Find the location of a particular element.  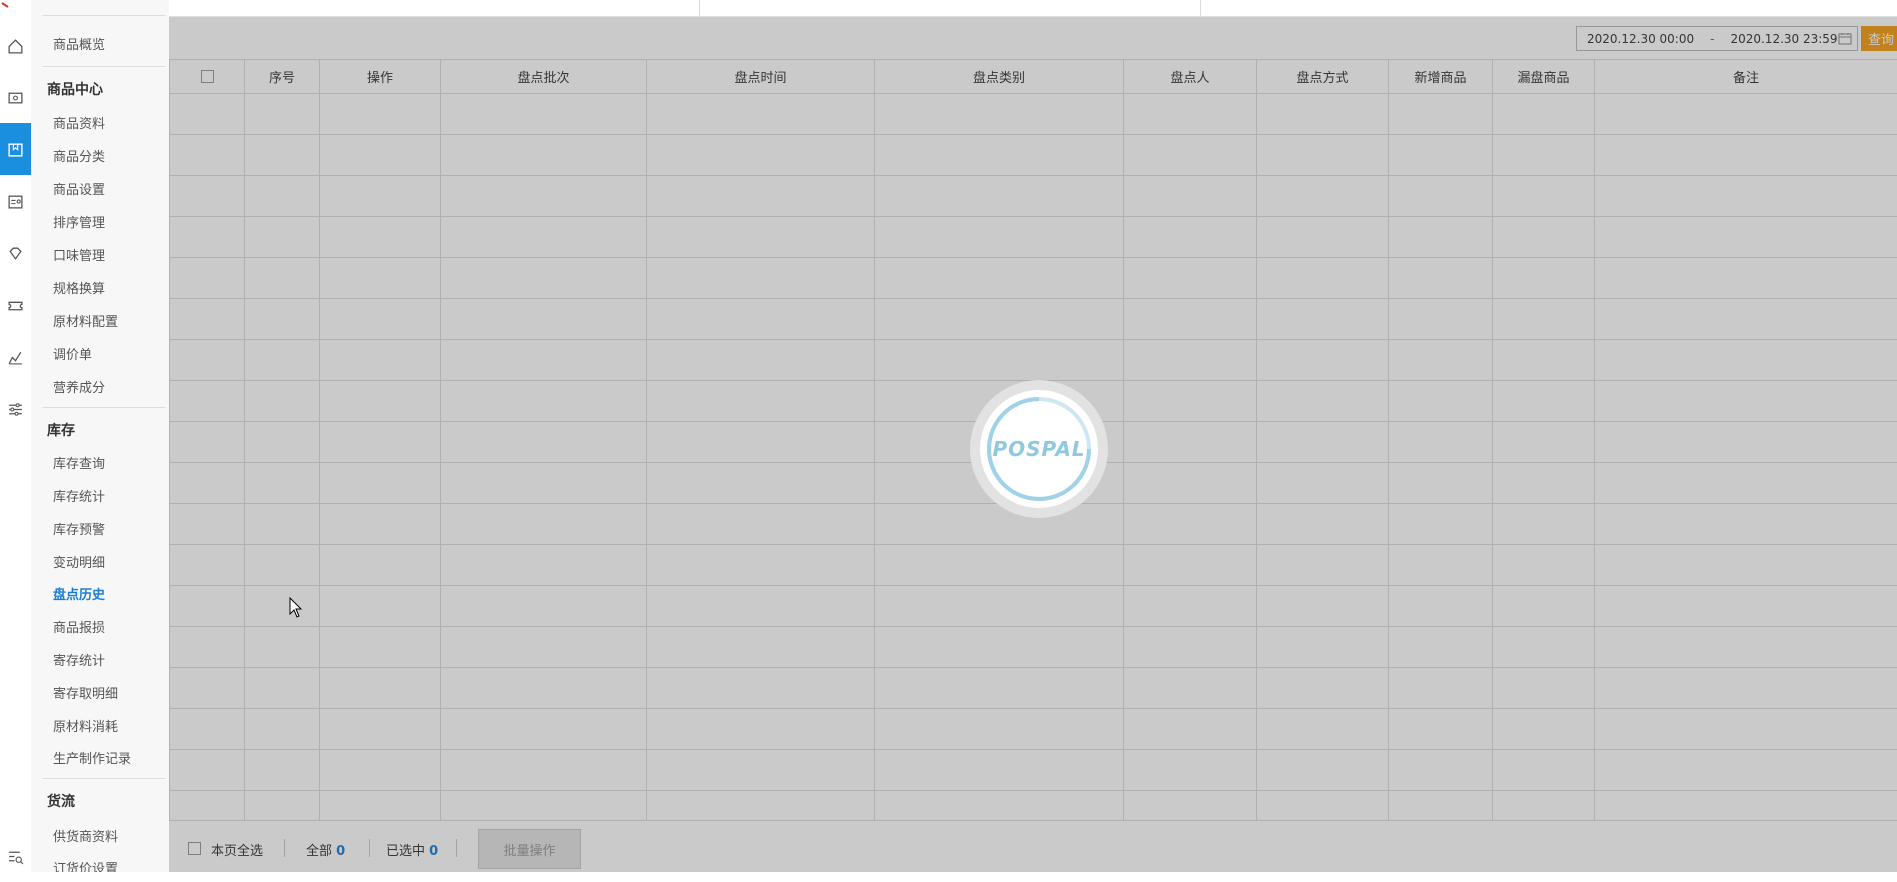

sidebar-item: 原材料配置 is located at coordinates (85, 320).